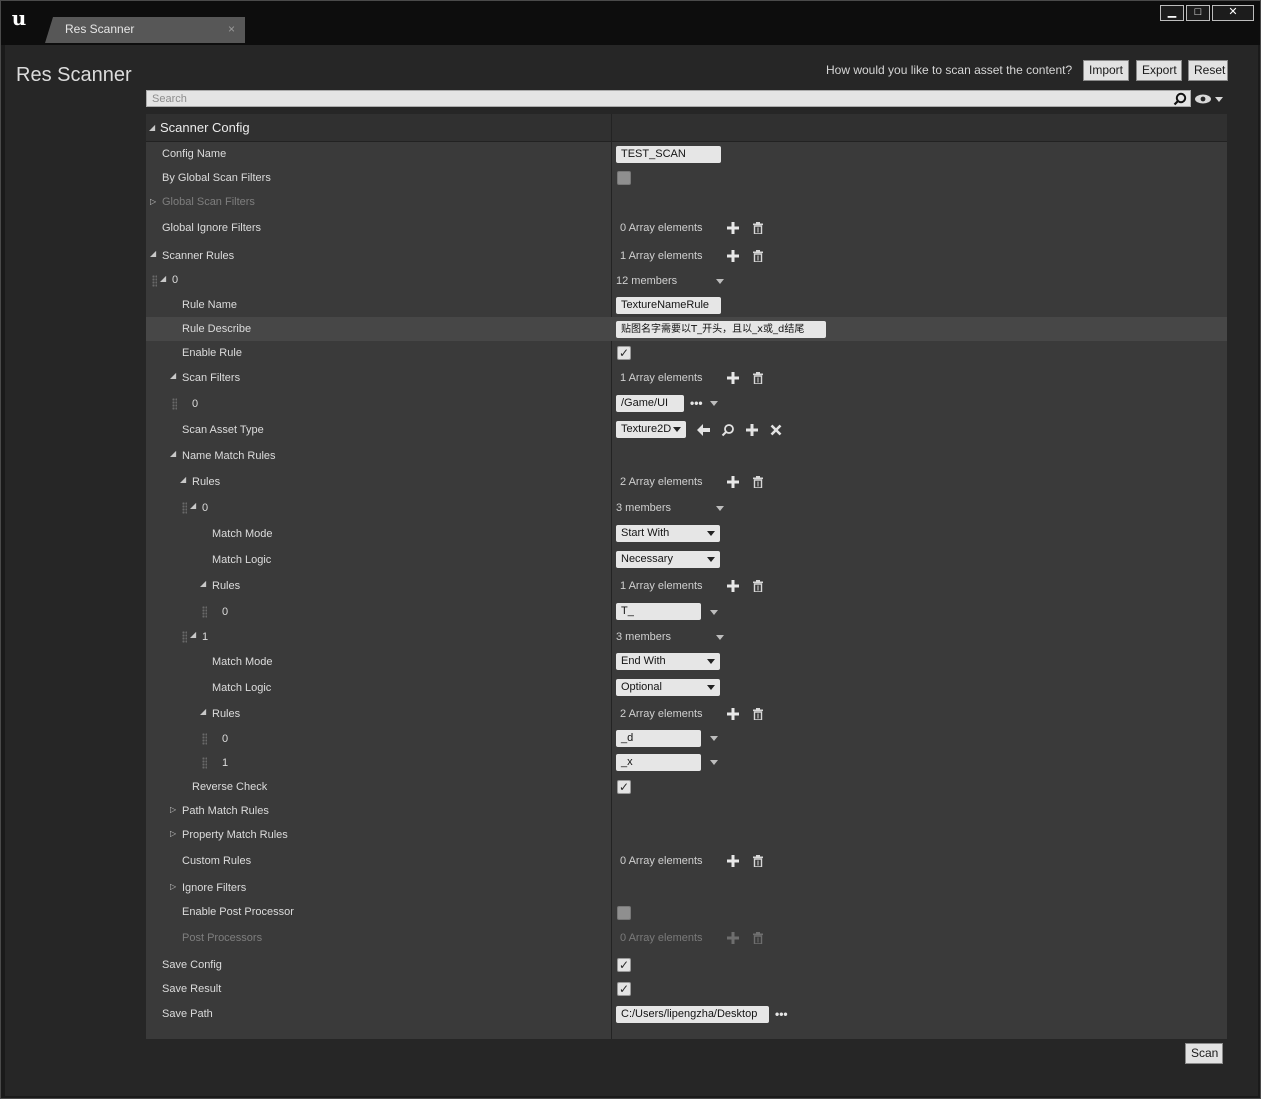 The height and width of the screenshot is (1099, 1261). I want to click on reset-button: Reset, so click(1208, 70).